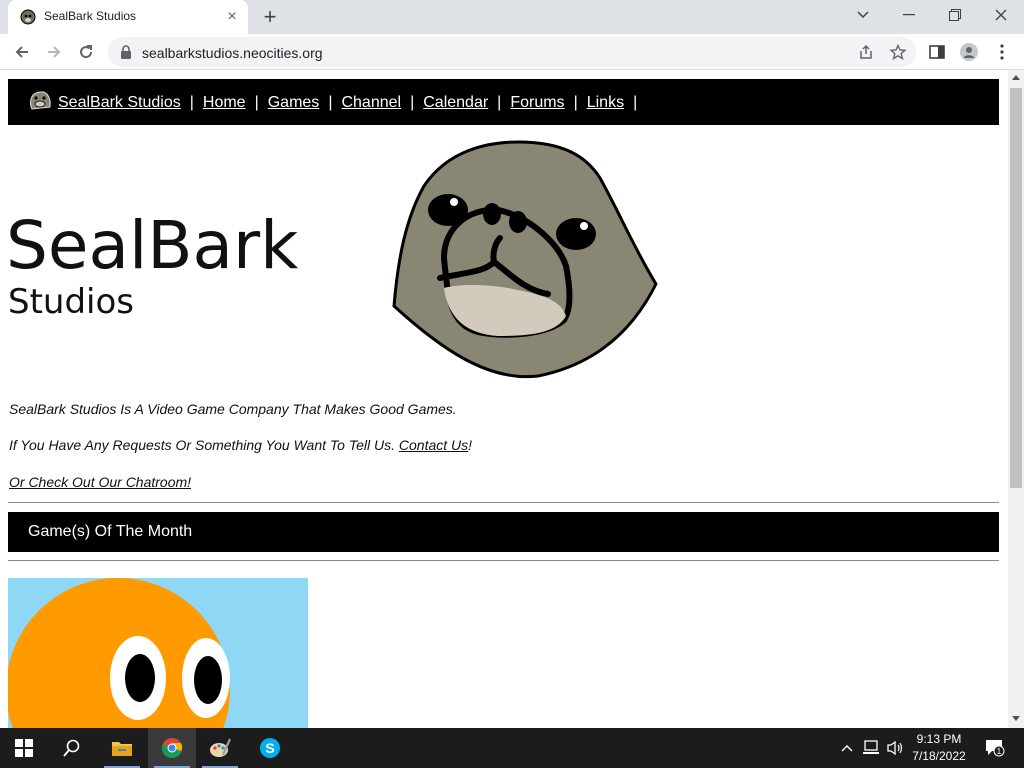  What do you see at coordinates (28, 17) in the screenshot?
I see `seal-favicon-icon` at bounding box center [28, 17].